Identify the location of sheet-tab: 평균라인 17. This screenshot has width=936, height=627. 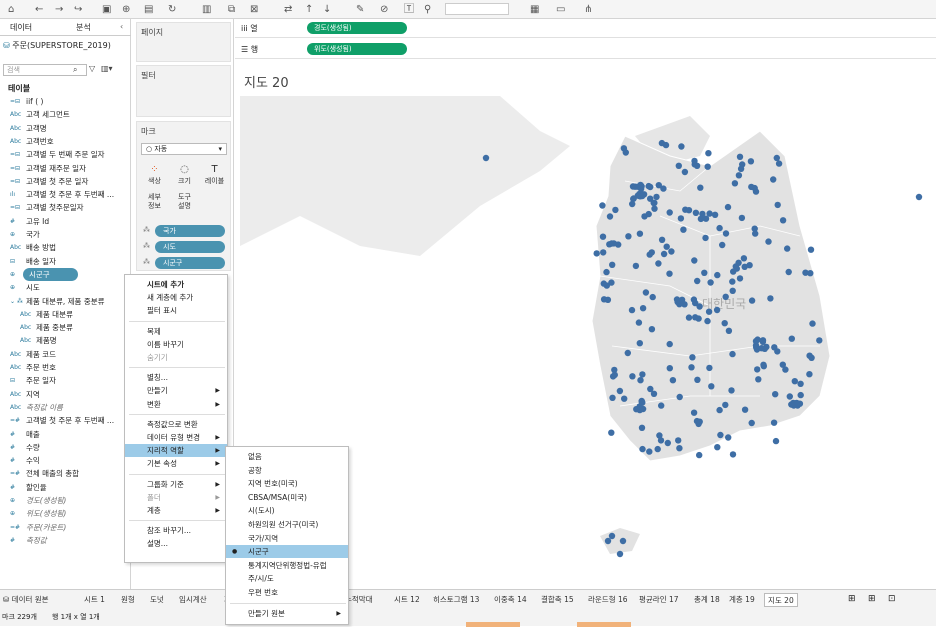
(659, 600).